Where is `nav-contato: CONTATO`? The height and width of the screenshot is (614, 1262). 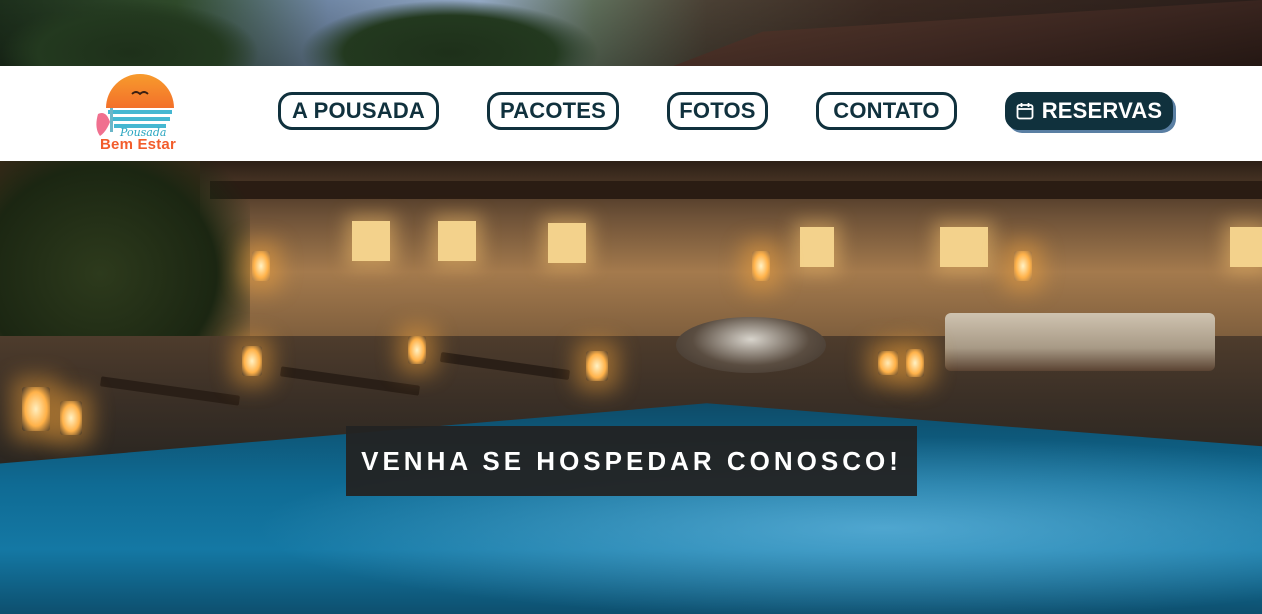
nav-contato: CONTATO is located at coordinates (886, 111).